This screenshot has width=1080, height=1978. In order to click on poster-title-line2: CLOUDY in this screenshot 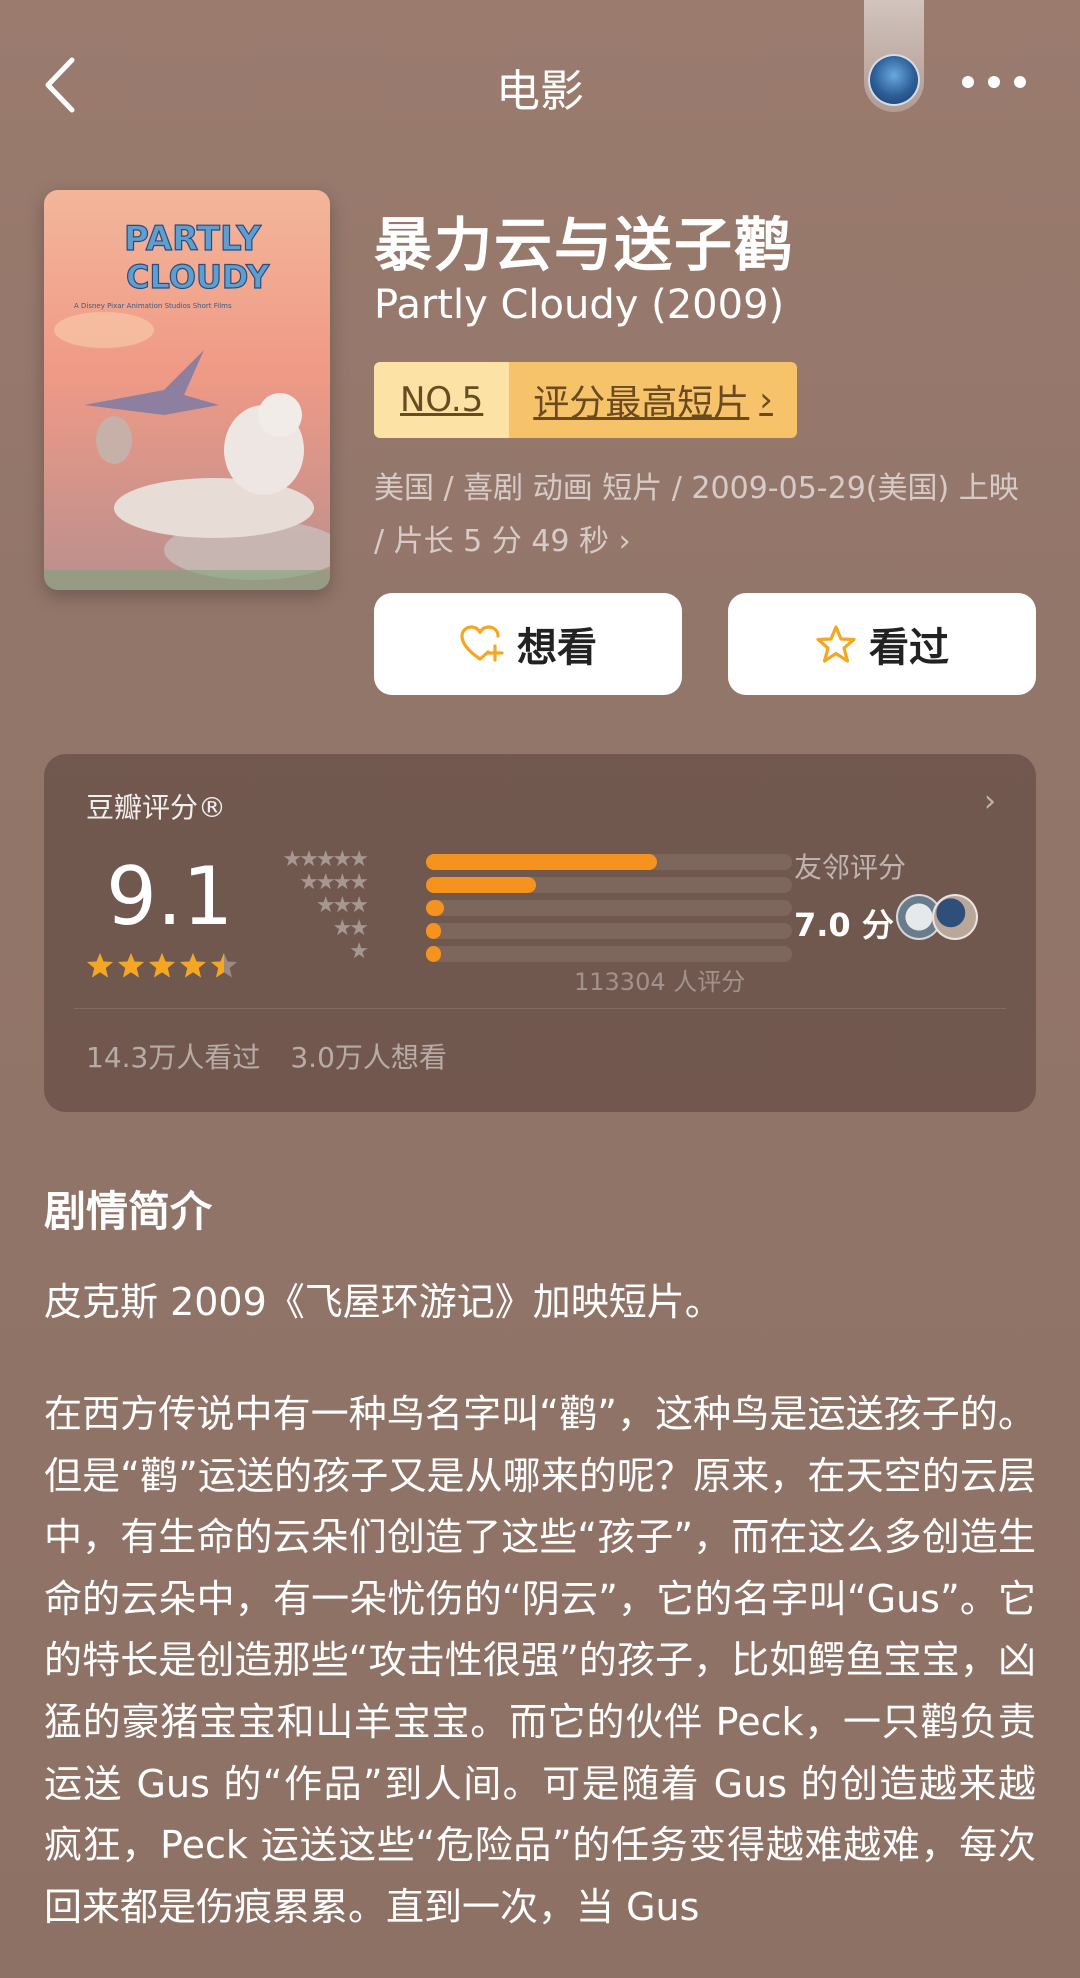, I will do `click(198, 277)`.